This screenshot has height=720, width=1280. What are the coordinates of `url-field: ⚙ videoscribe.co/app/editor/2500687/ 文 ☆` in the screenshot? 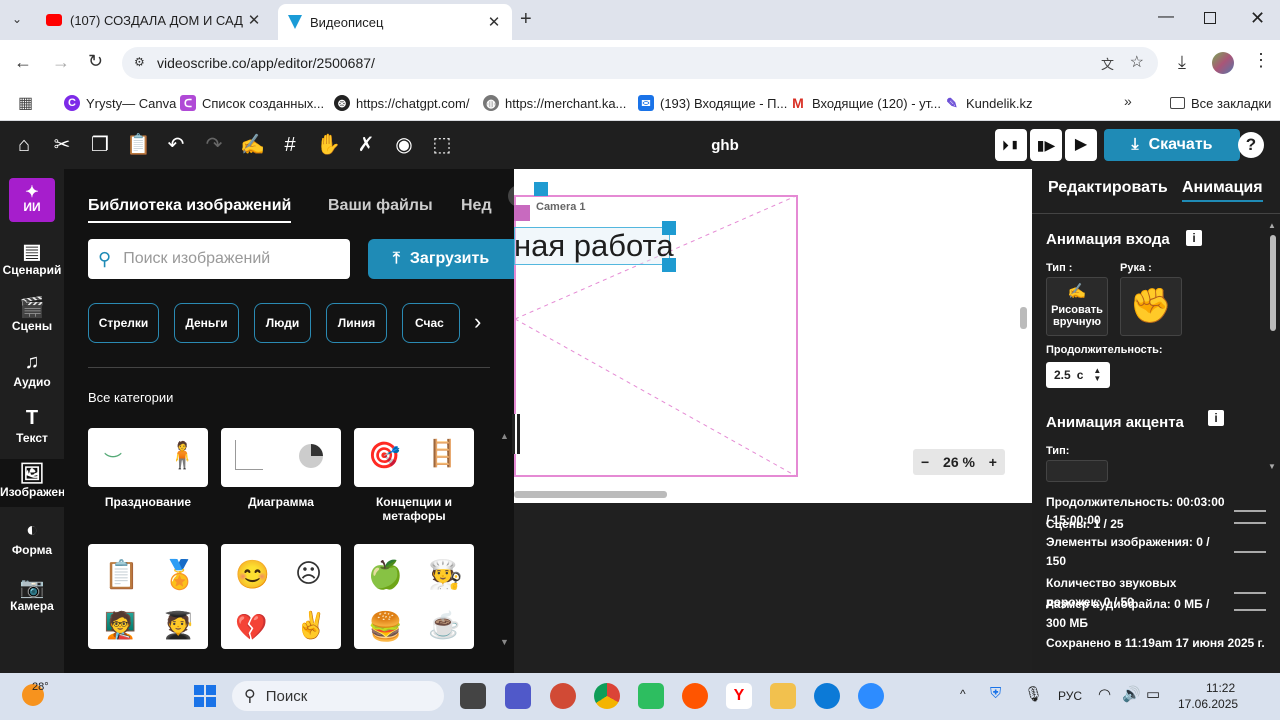 It's located at (640, 63).